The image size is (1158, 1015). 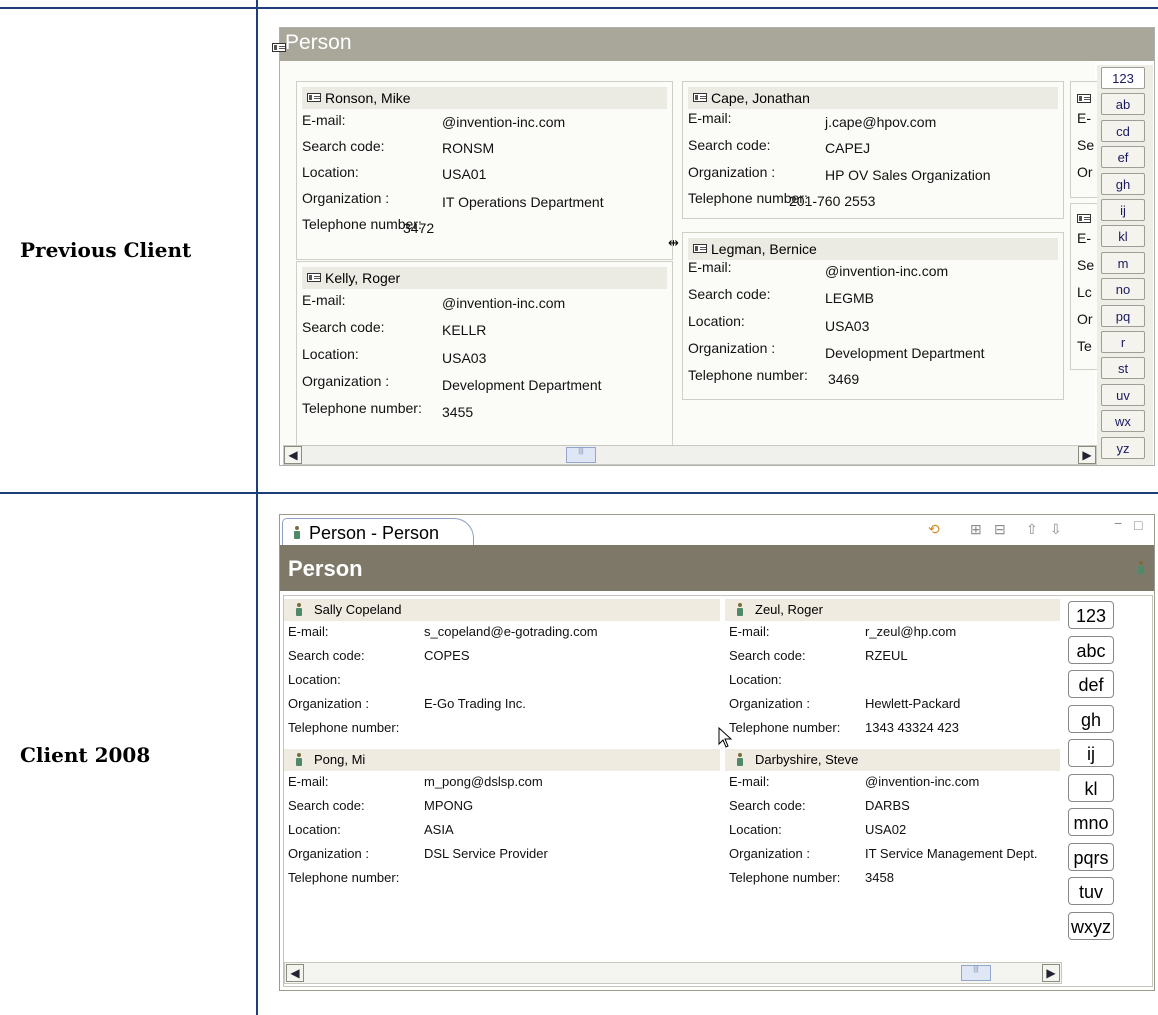 What do you see at coordinates (458, 412) in the screenshot?
I see `field-value: 3455` at bounding box center [458, 412].